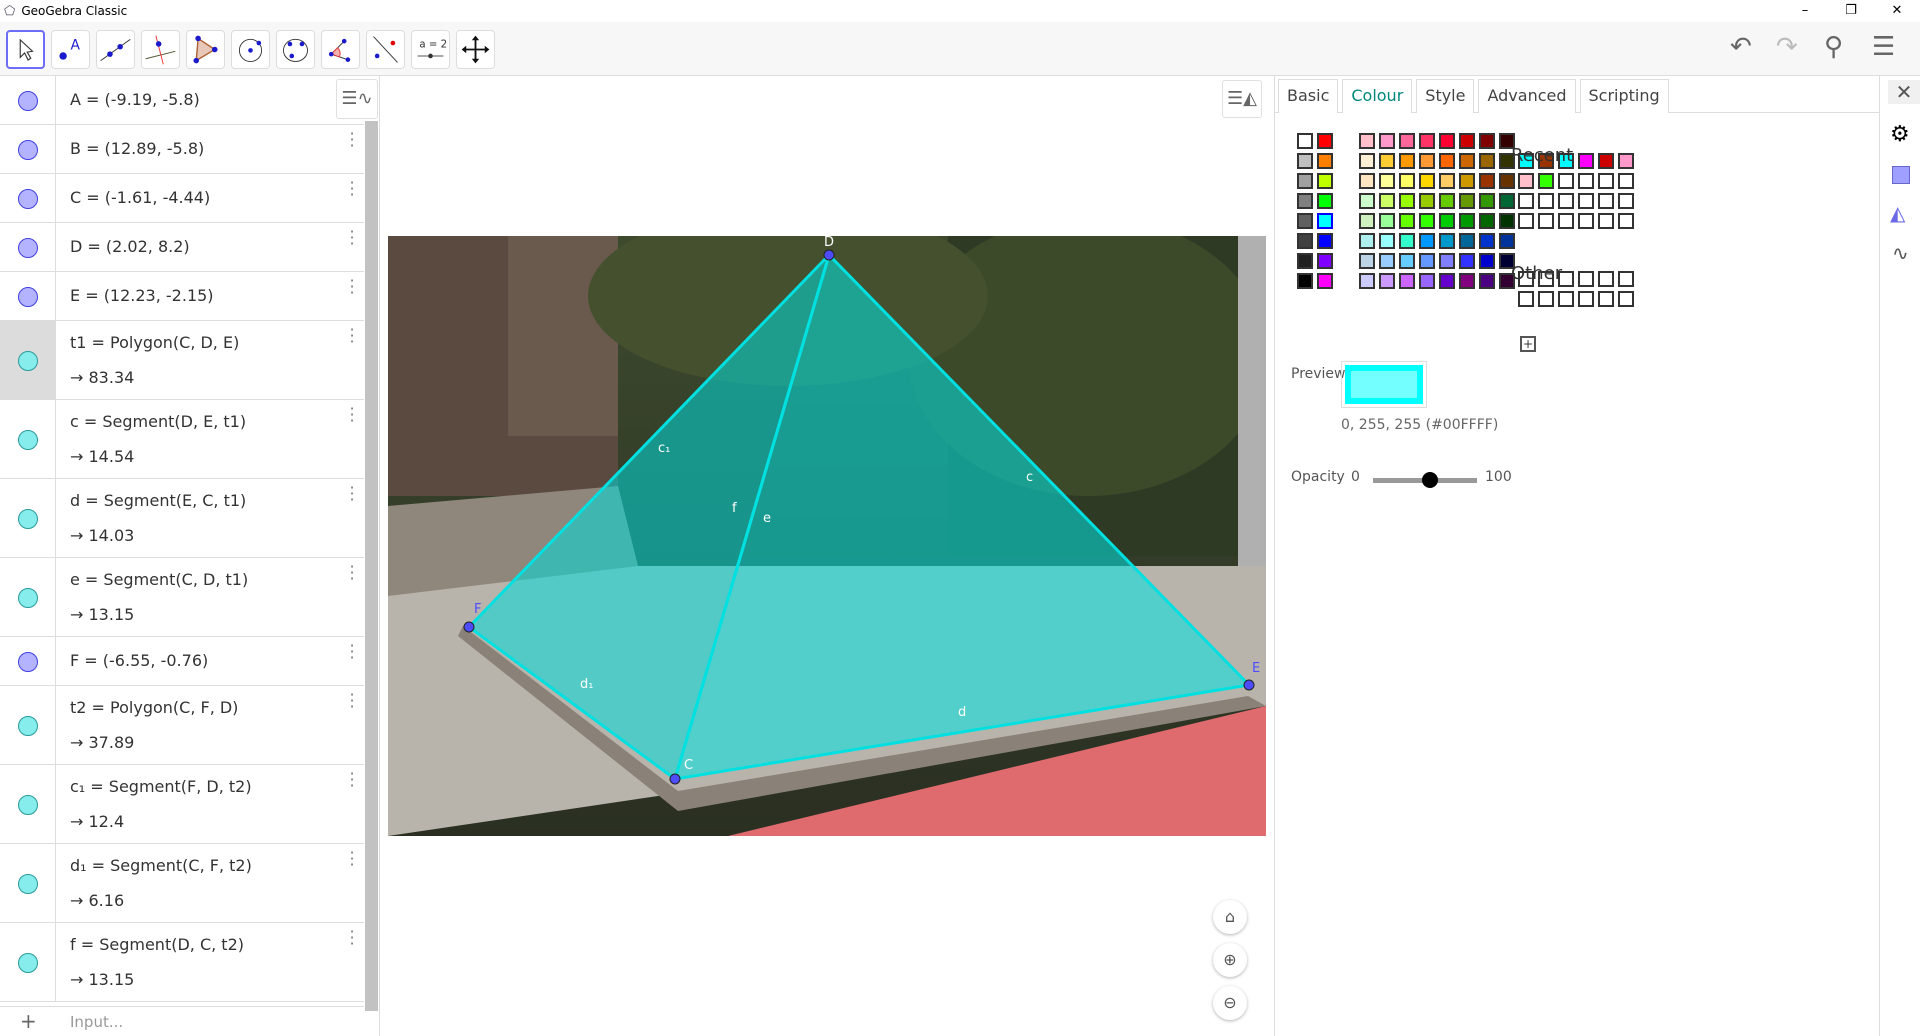  Describe the element at coordinates (1901, 175) in the screenshot. I see `graphics-icon` at that location.